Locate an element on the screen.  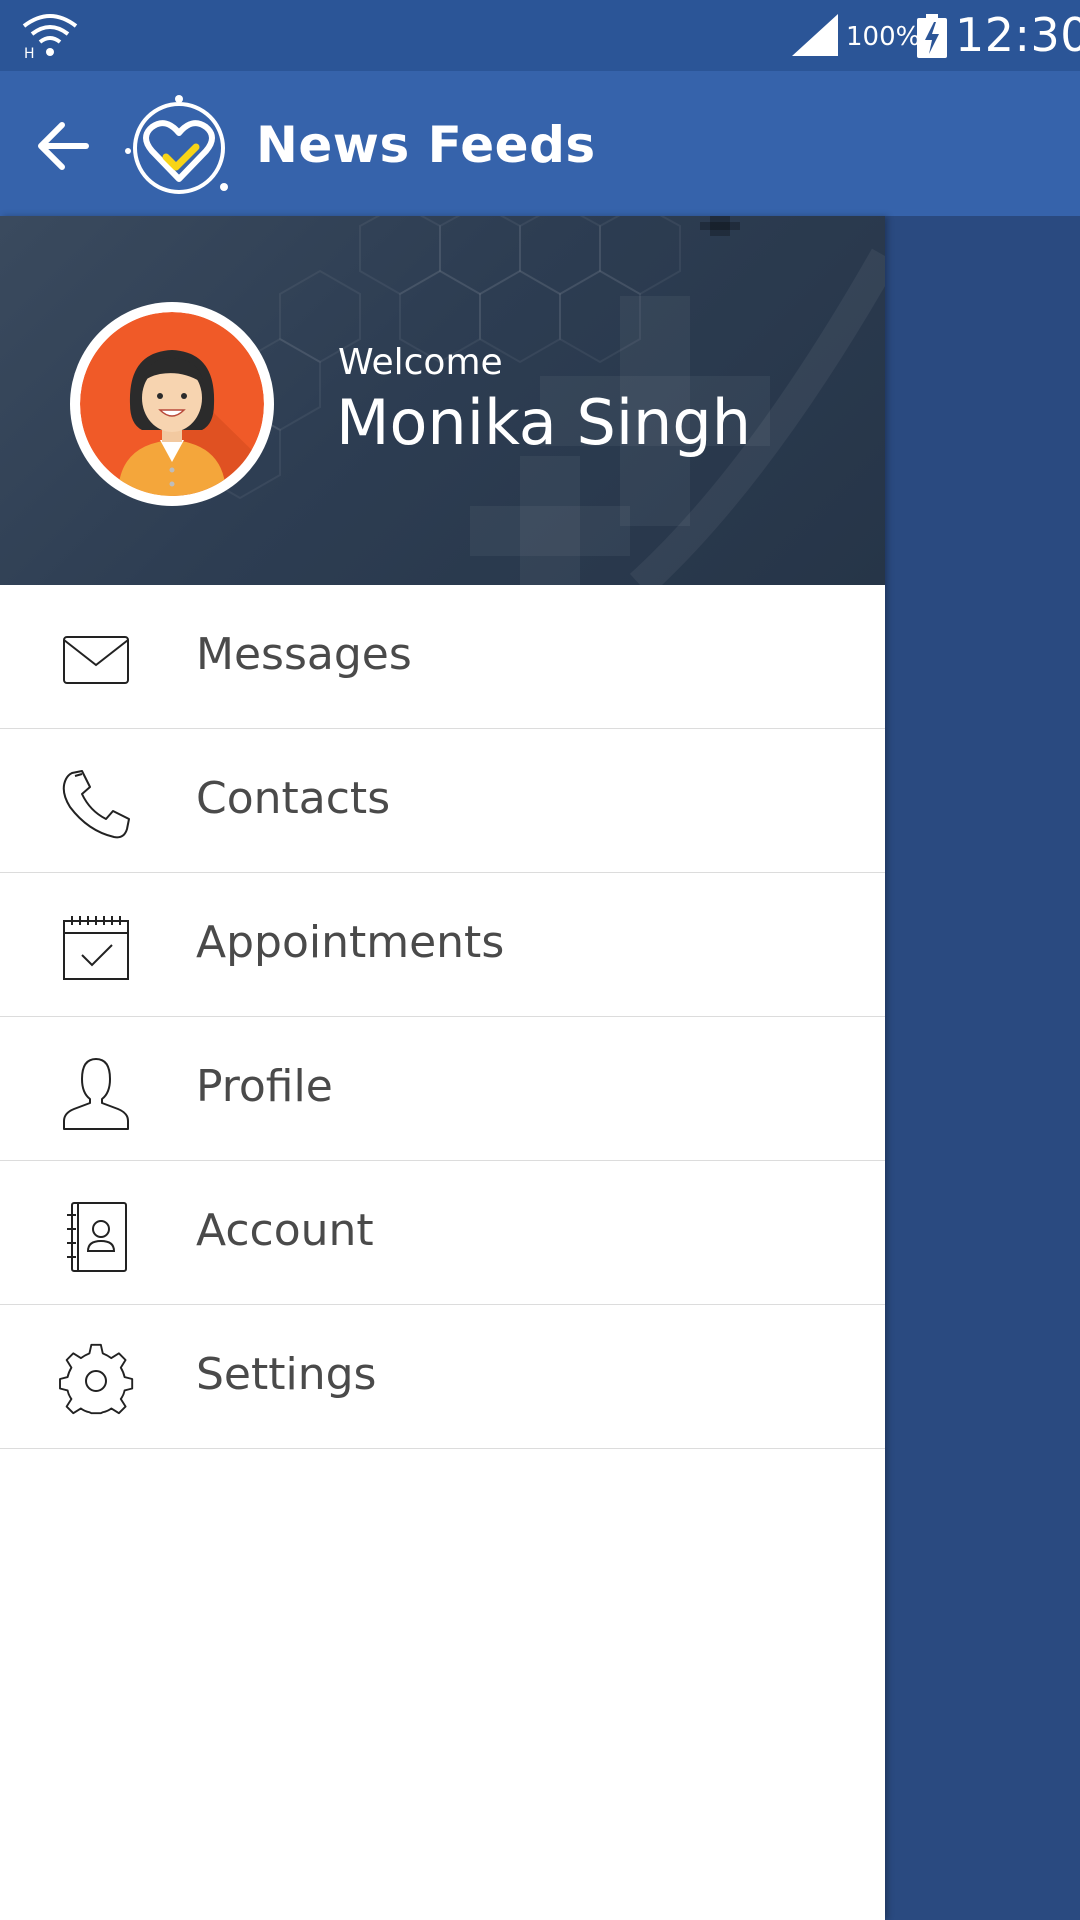
phone-icon is located at coordinates (96, 804).